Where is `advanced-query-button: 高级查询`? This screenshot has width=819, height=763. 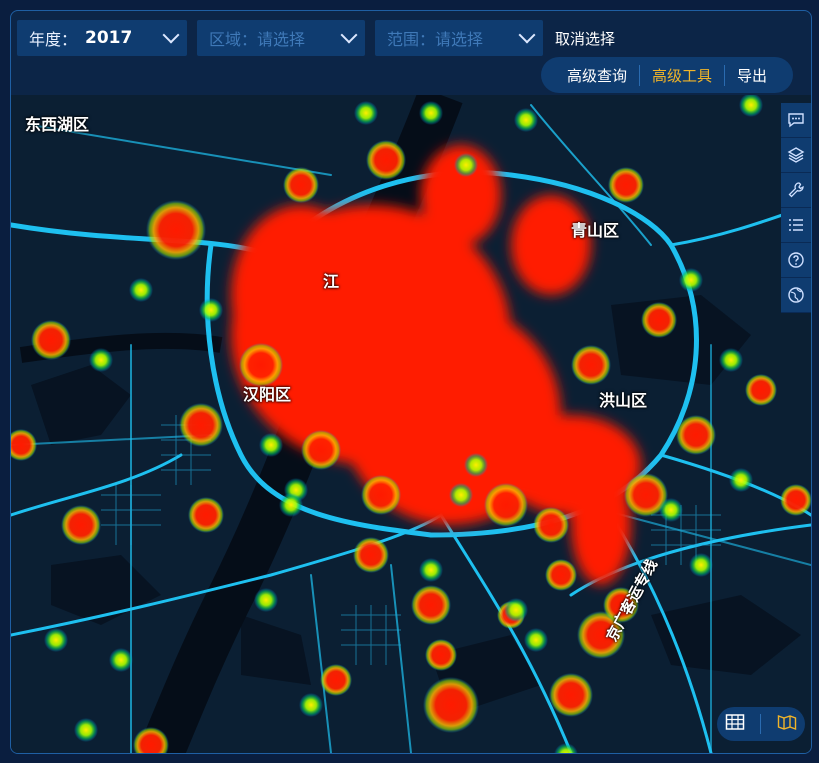
advanced-query-button: 高级查询 is located at coordinates (597, 75).